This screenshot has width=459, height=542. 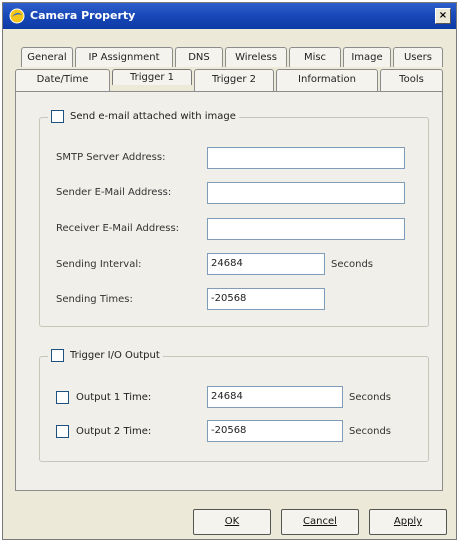 I want to click on output-1-time-input: 24684, so click(x=275, y=397).